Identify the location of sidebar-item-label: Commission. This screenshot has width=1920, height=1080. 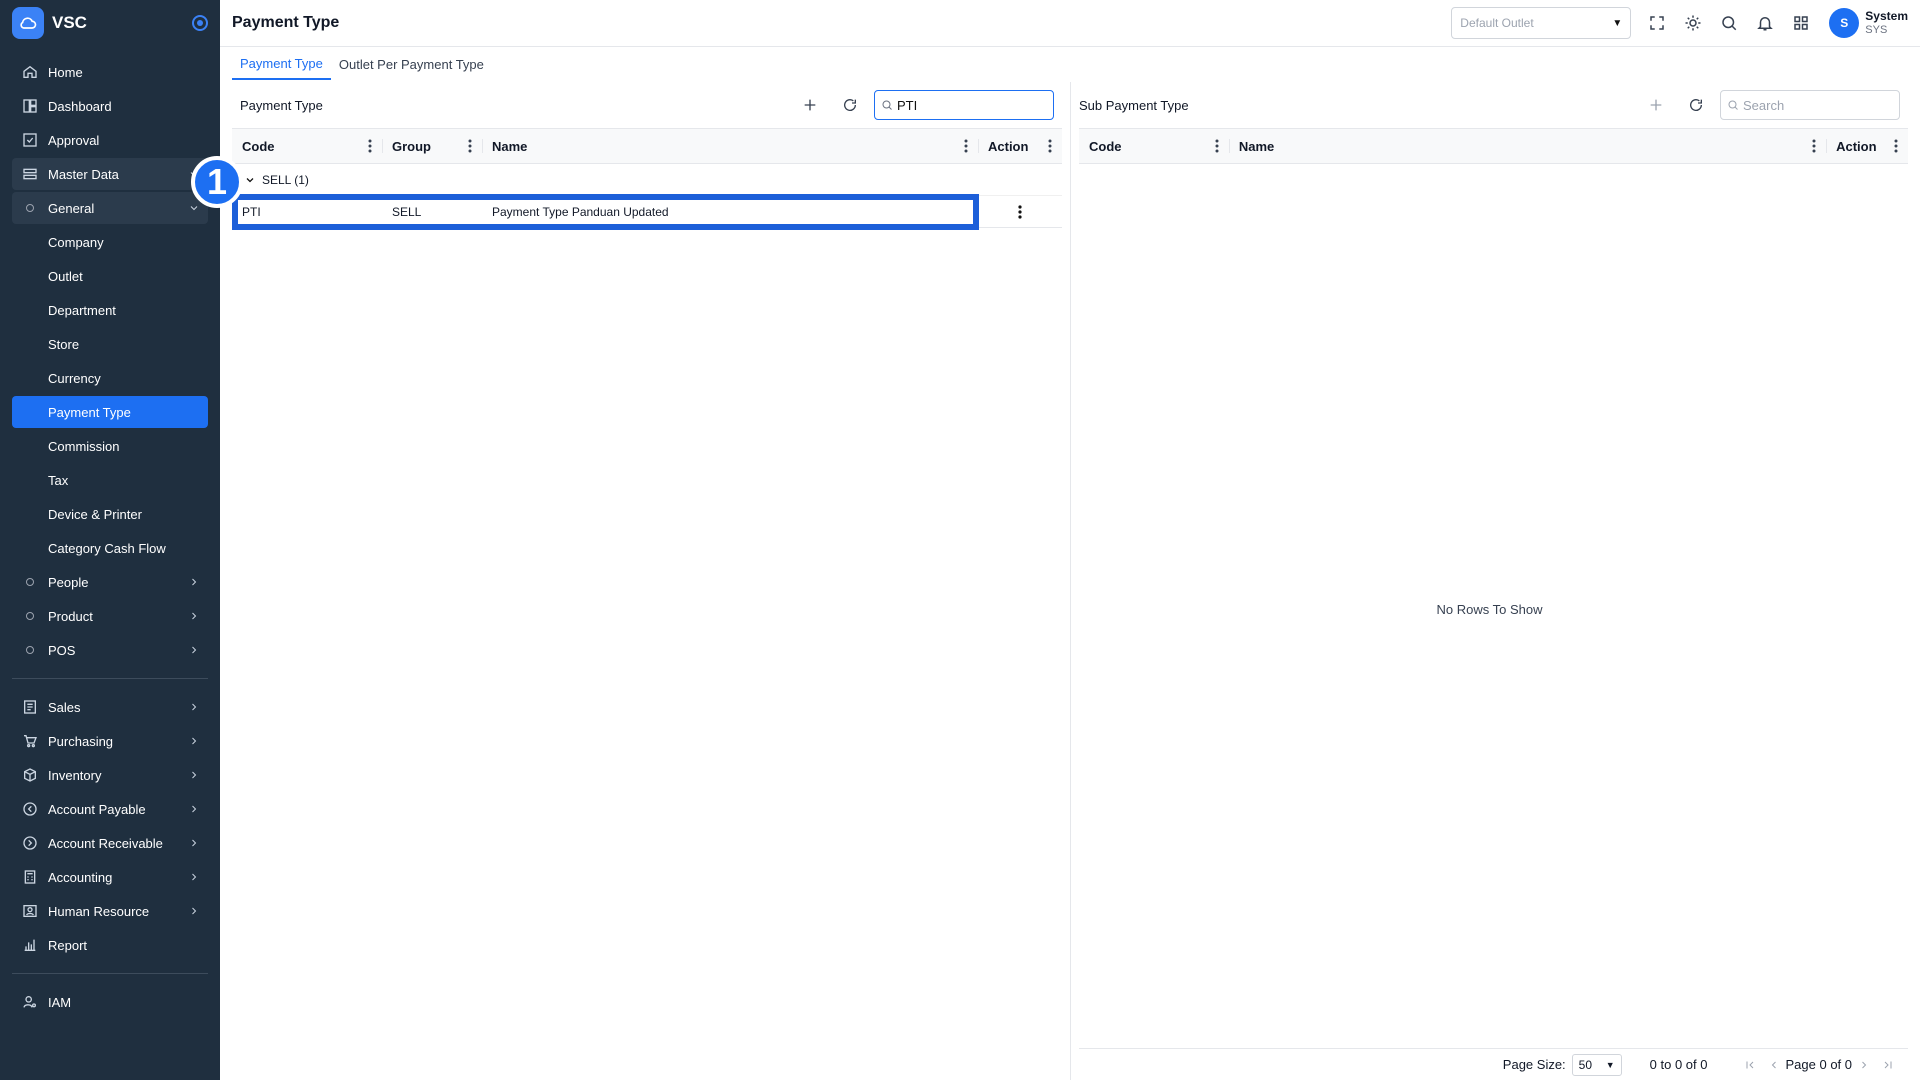
(84, 446).